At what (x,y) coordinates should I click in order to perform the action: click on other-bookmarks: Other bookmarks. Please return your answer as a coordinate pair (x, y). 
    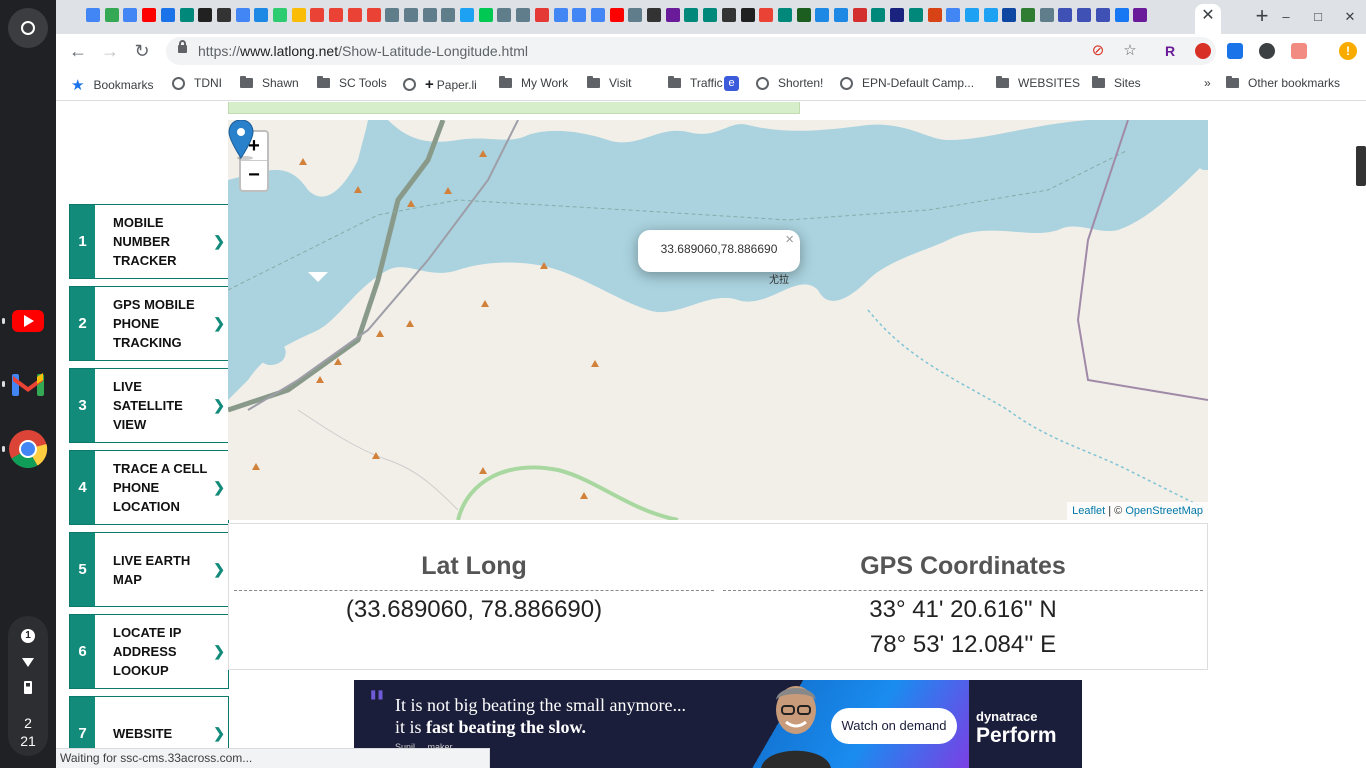
    Looking at the image, I should click on (1283, 83).